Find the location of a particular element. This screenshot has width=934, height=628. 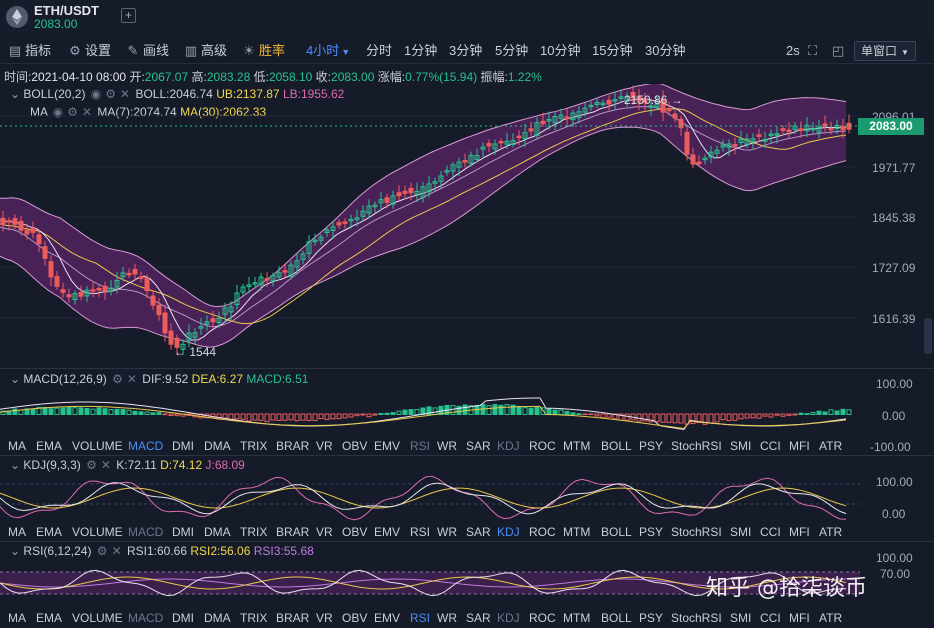

interval-3m: 3分钟 is located at coordinates (465, 51).